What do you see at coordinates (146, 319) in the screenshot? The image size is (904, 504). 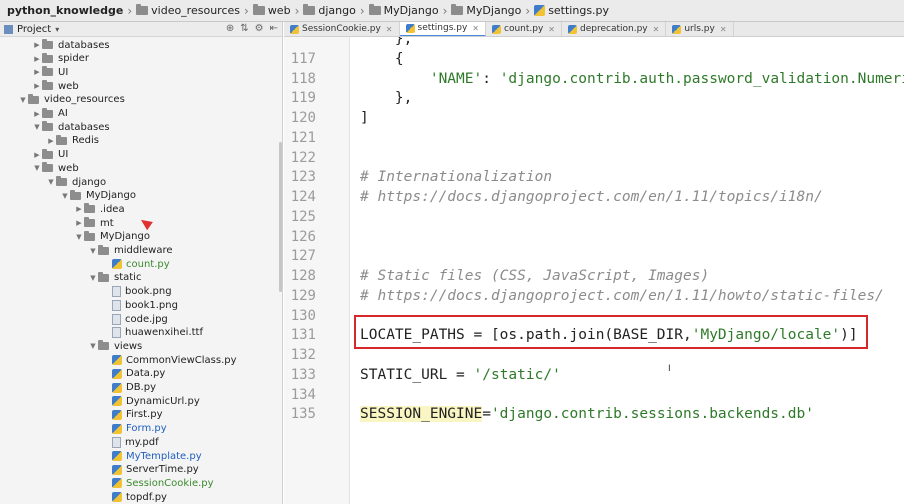 I see `tree-item-label: code.jpg` at bounding box center [146, 319].